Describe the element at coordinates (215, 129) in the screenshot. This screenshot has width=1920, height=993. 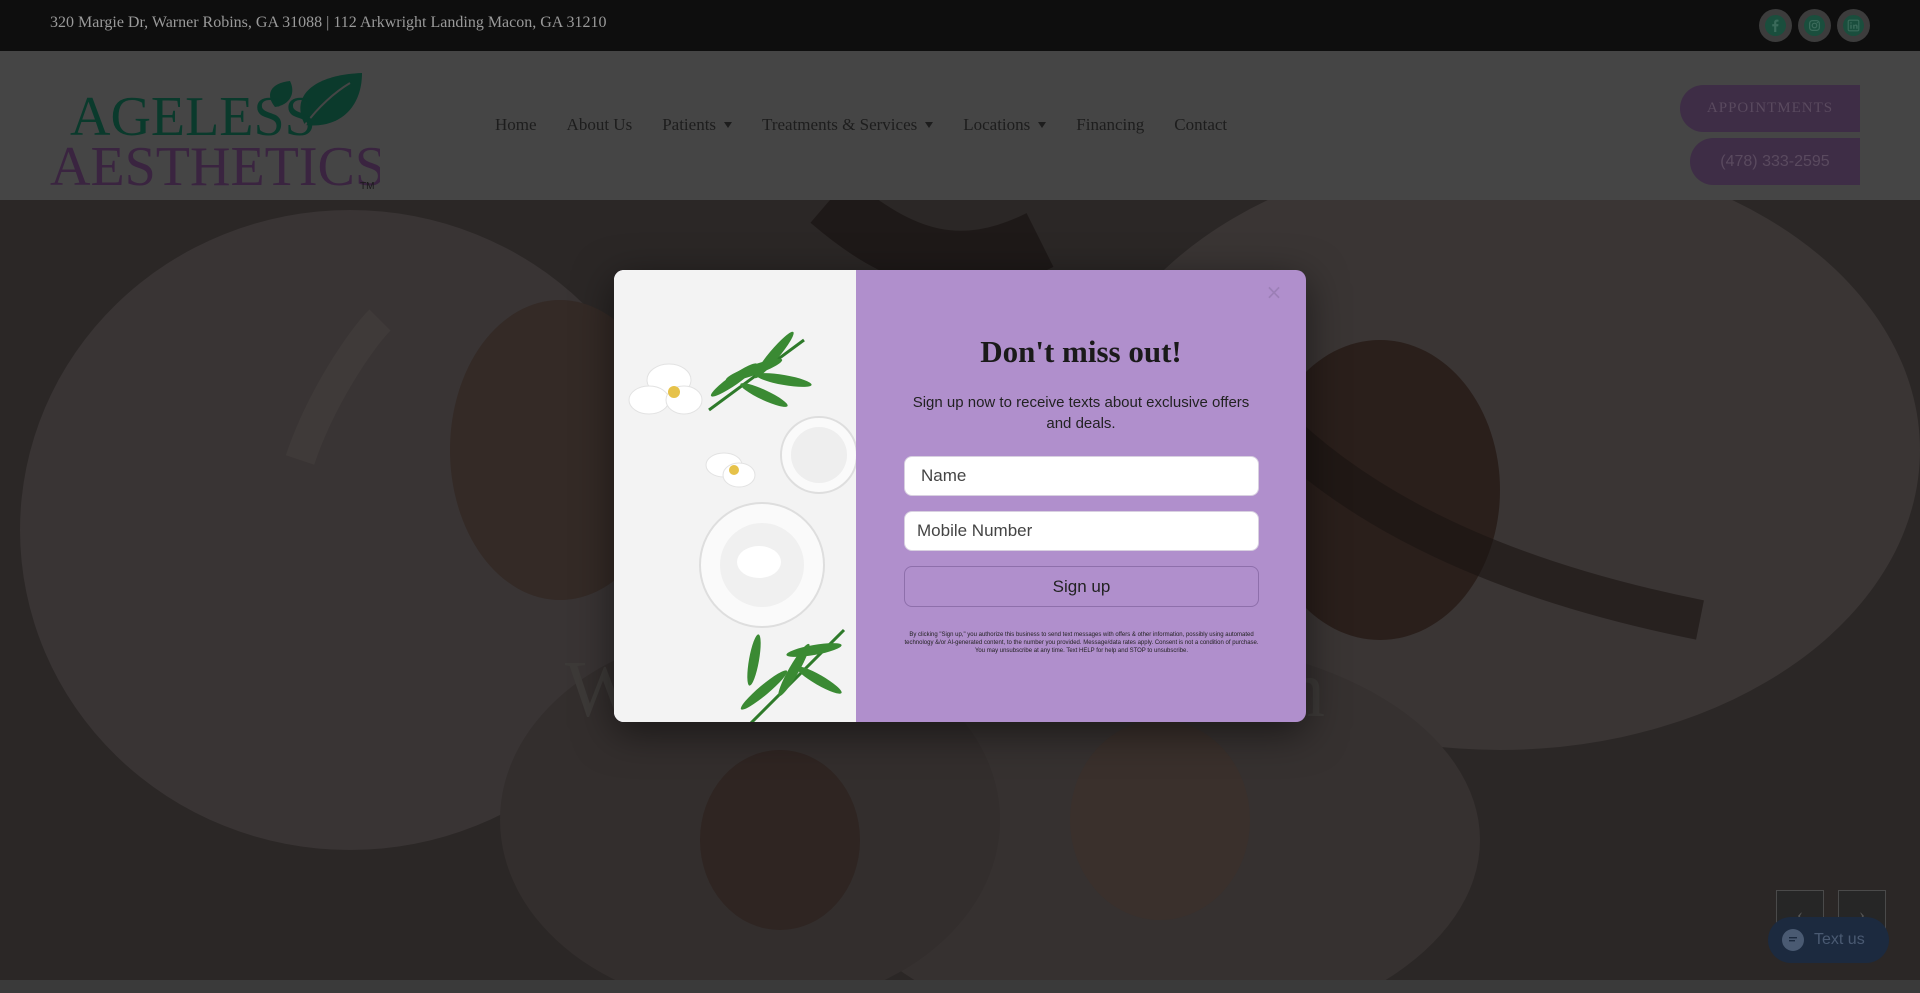
I see `ageless-aesthetics-logo: AGELESS AESTHETICS TM` at that location.